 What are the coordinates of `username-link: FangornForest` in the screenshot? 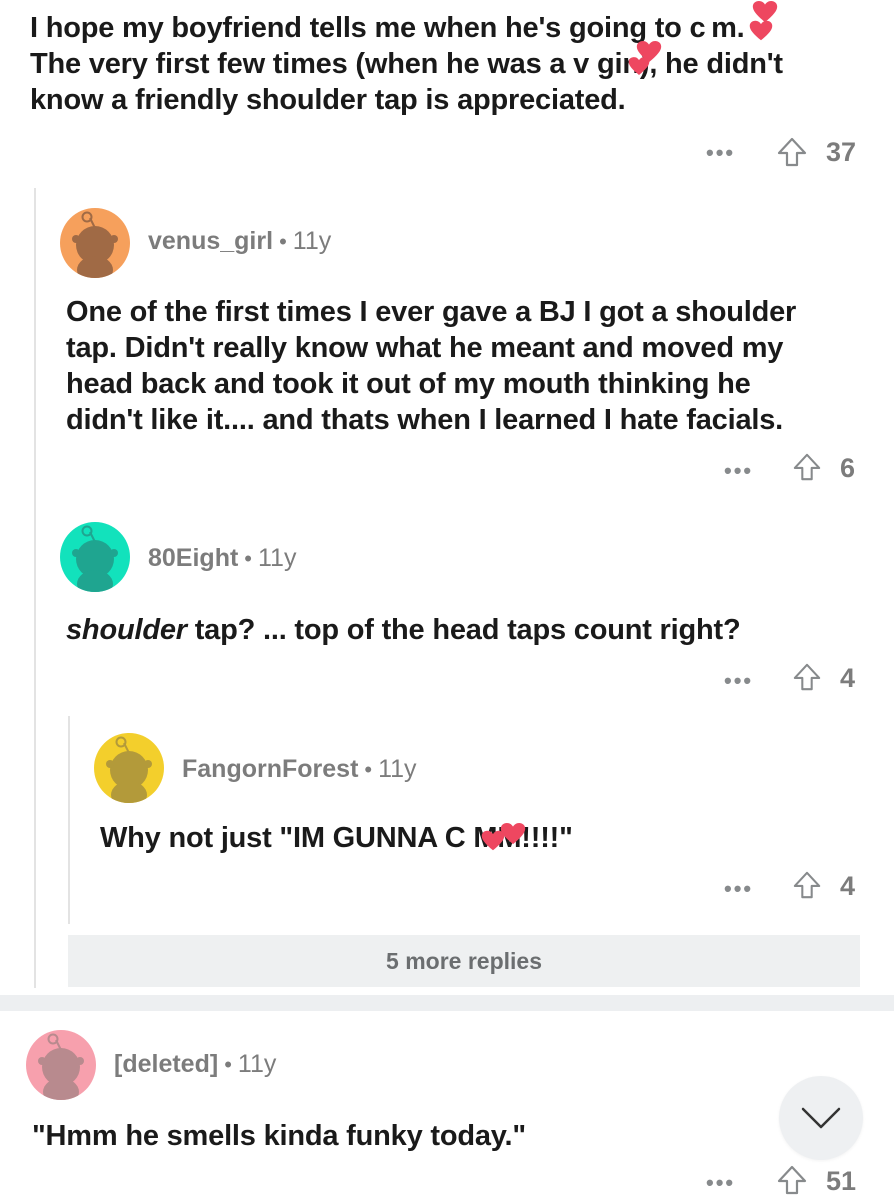 It's located at (270, 769).